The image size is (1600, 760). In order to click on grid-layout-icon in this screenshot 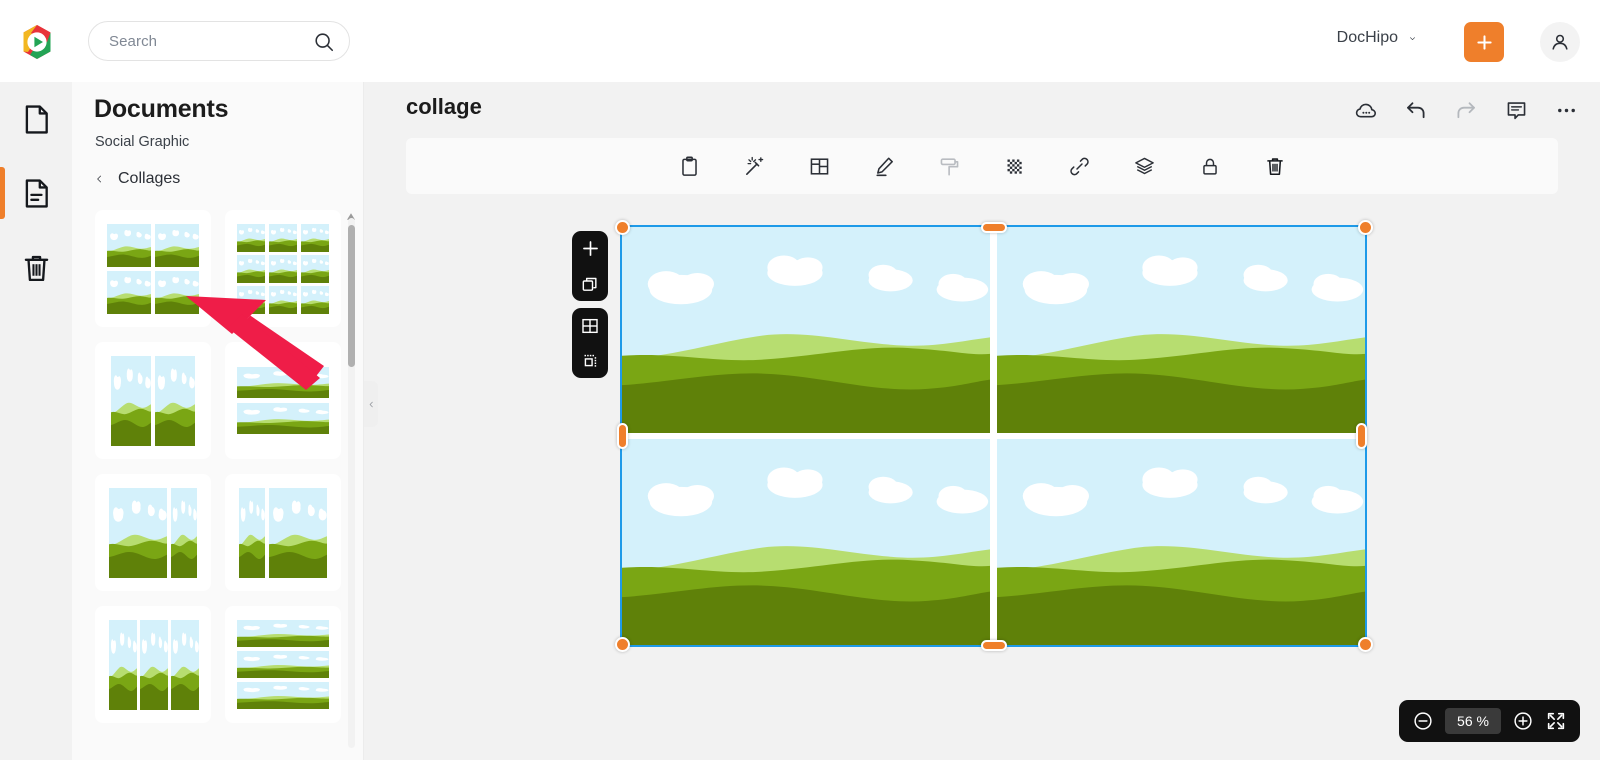, I will do `click(590, 325)`.